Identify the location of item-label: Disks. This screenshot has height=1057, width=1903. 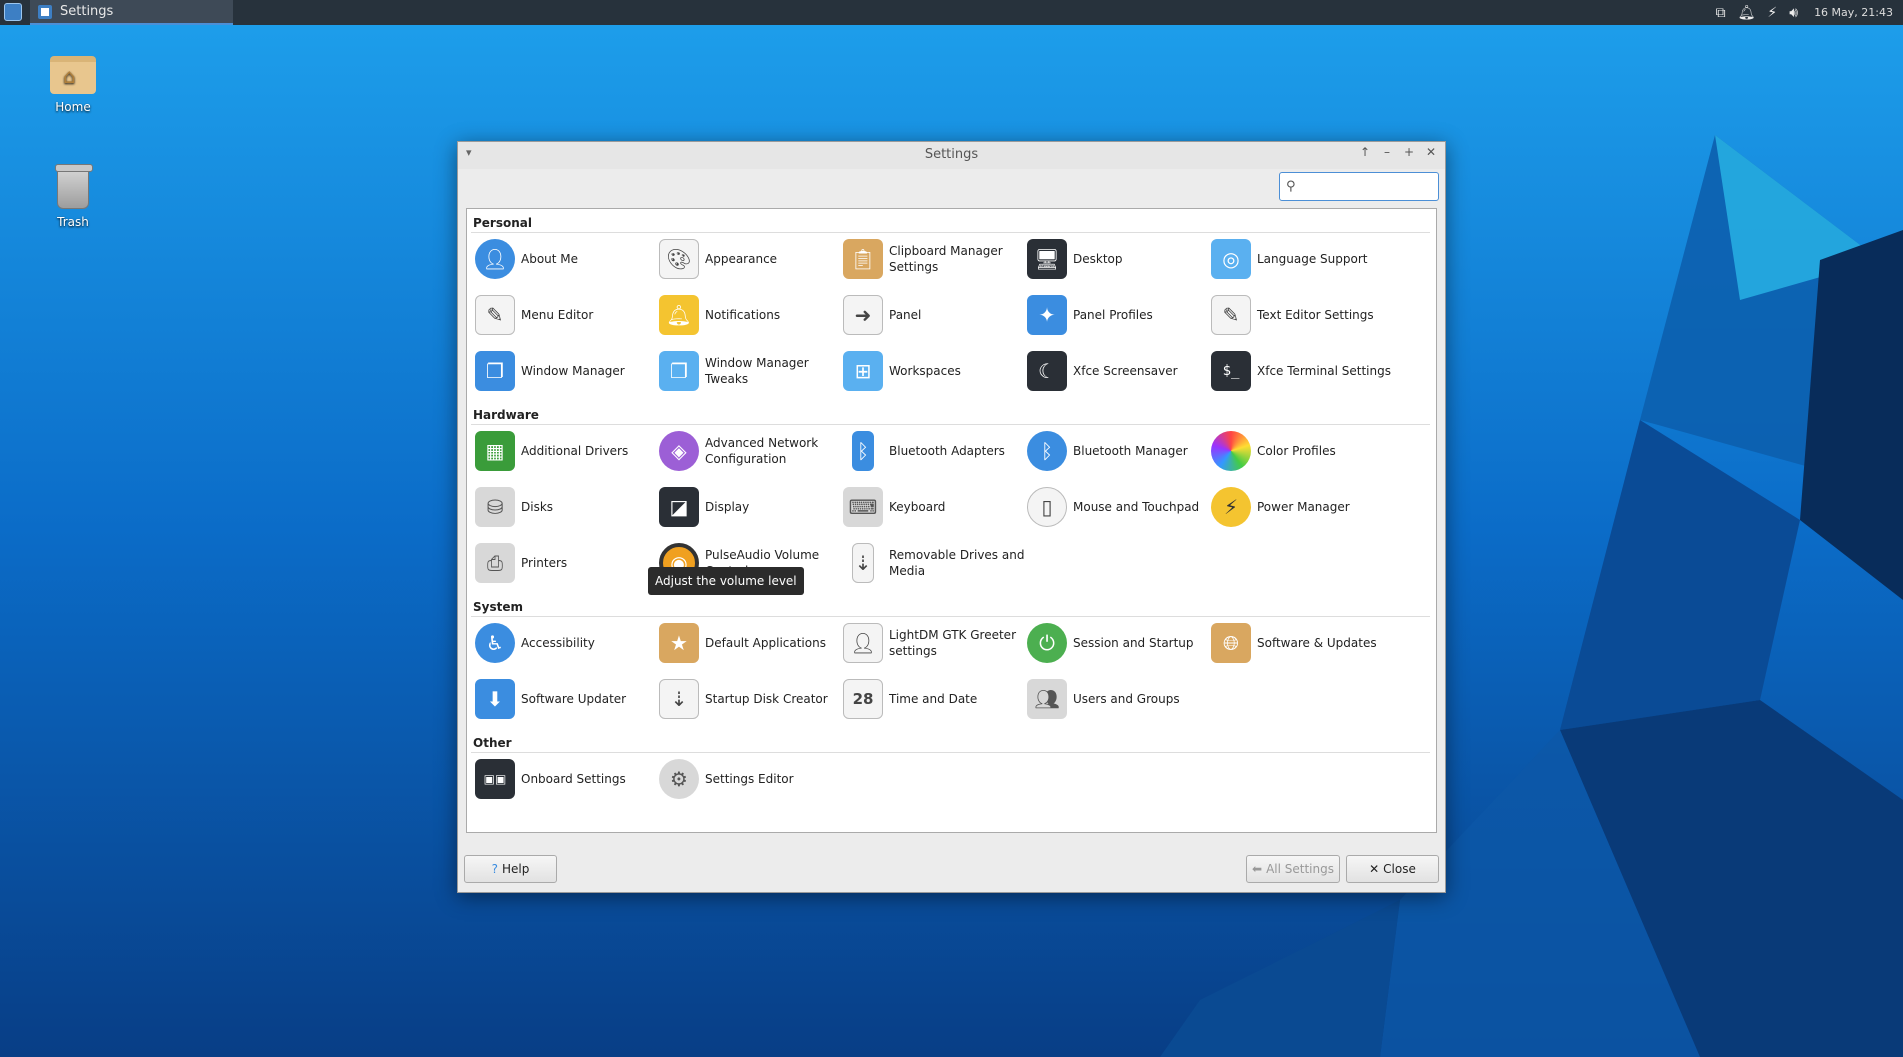
(537, 507).